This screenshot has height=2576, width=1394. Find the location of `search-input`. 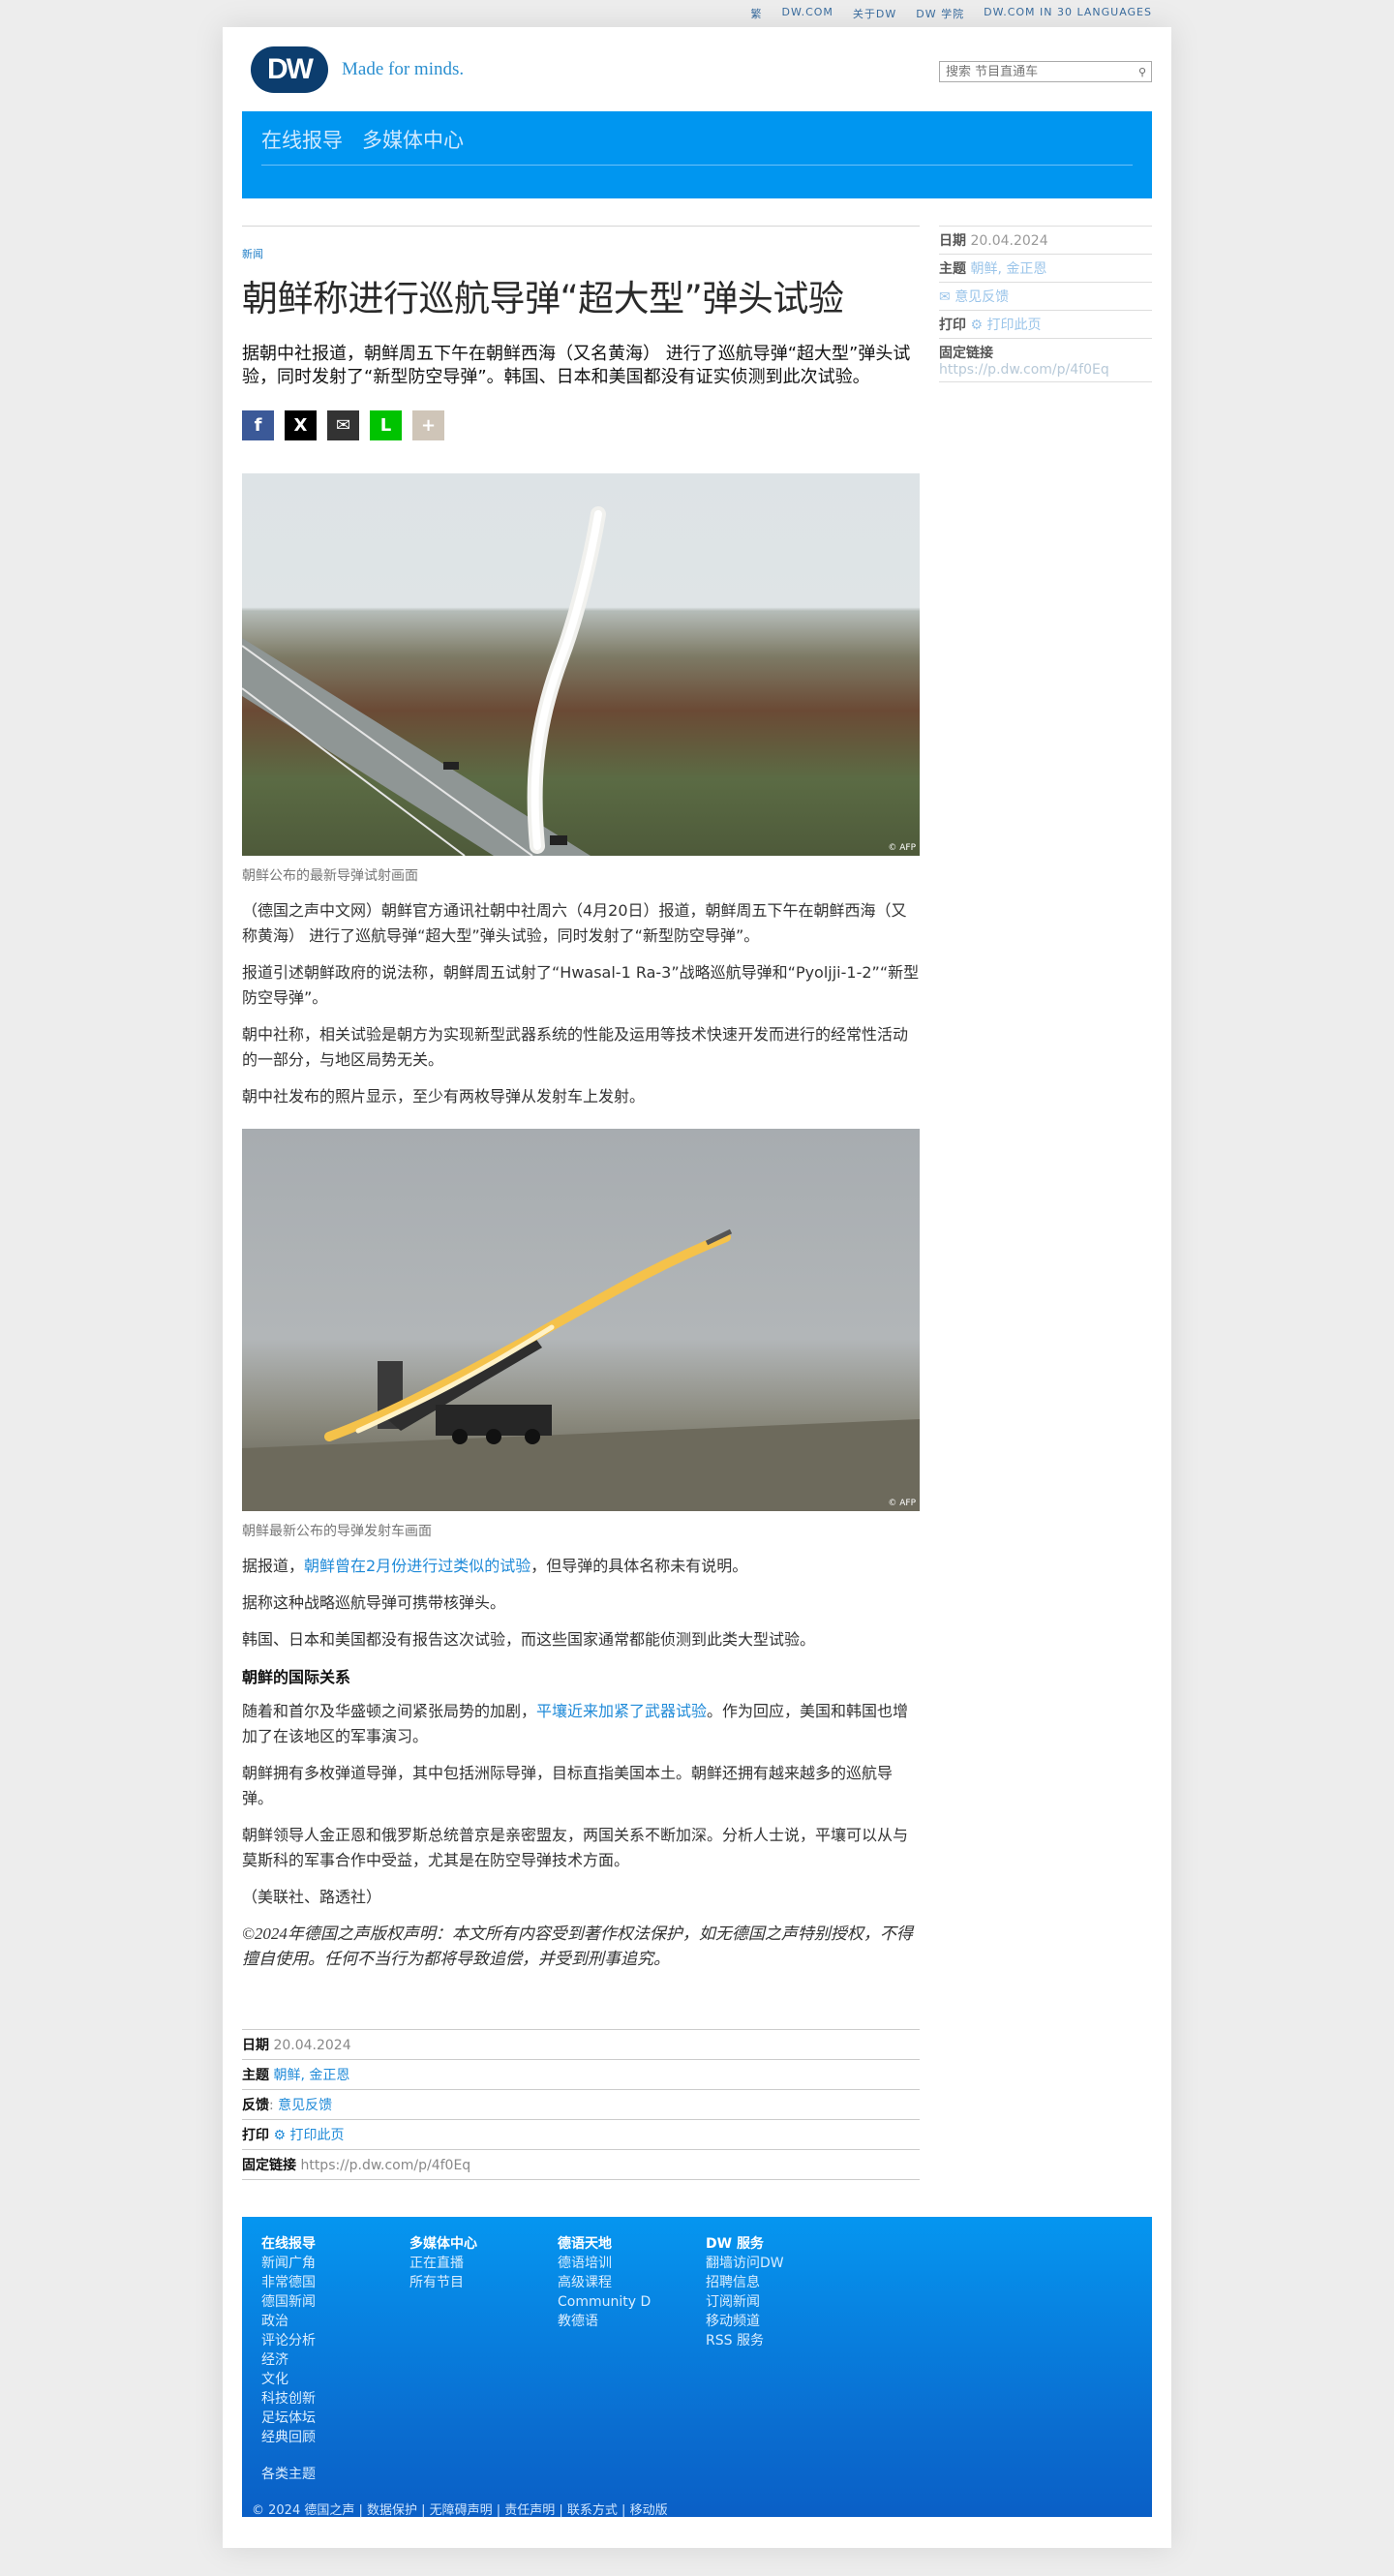

search-input is located at coordinates (1037, 71).